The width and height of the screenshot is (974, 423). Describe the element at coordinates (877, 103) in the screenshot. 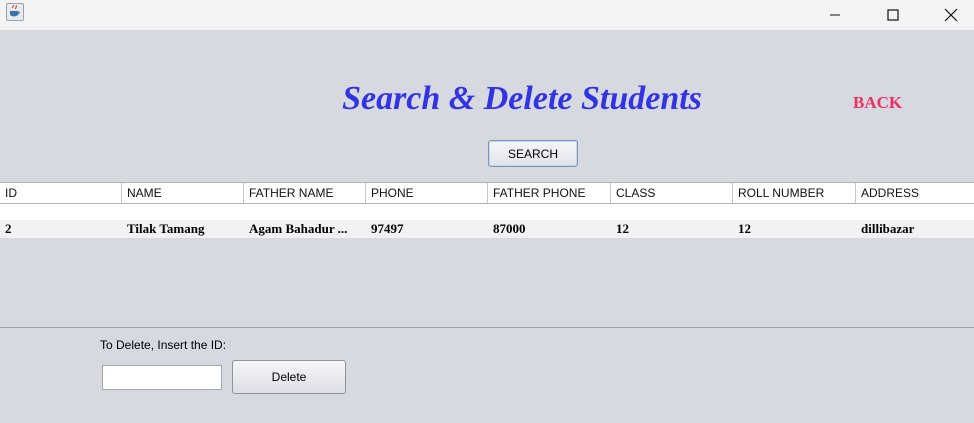

I see `back-link: BACK` at that location.